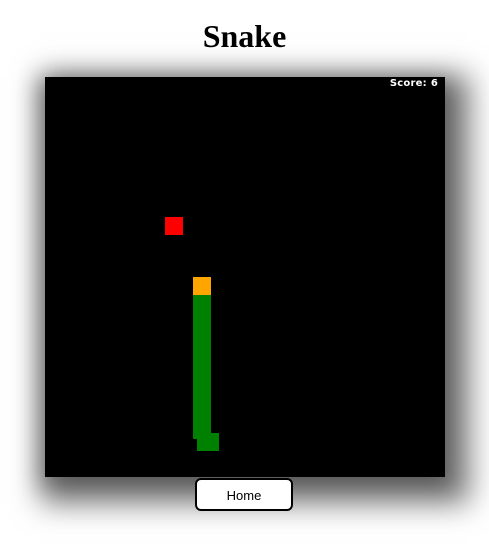 The width and height of the screenshot is (489, 556). Describe the element at coordinates (434, 83) in the screenshot. I see `score-value: 6` at that location.